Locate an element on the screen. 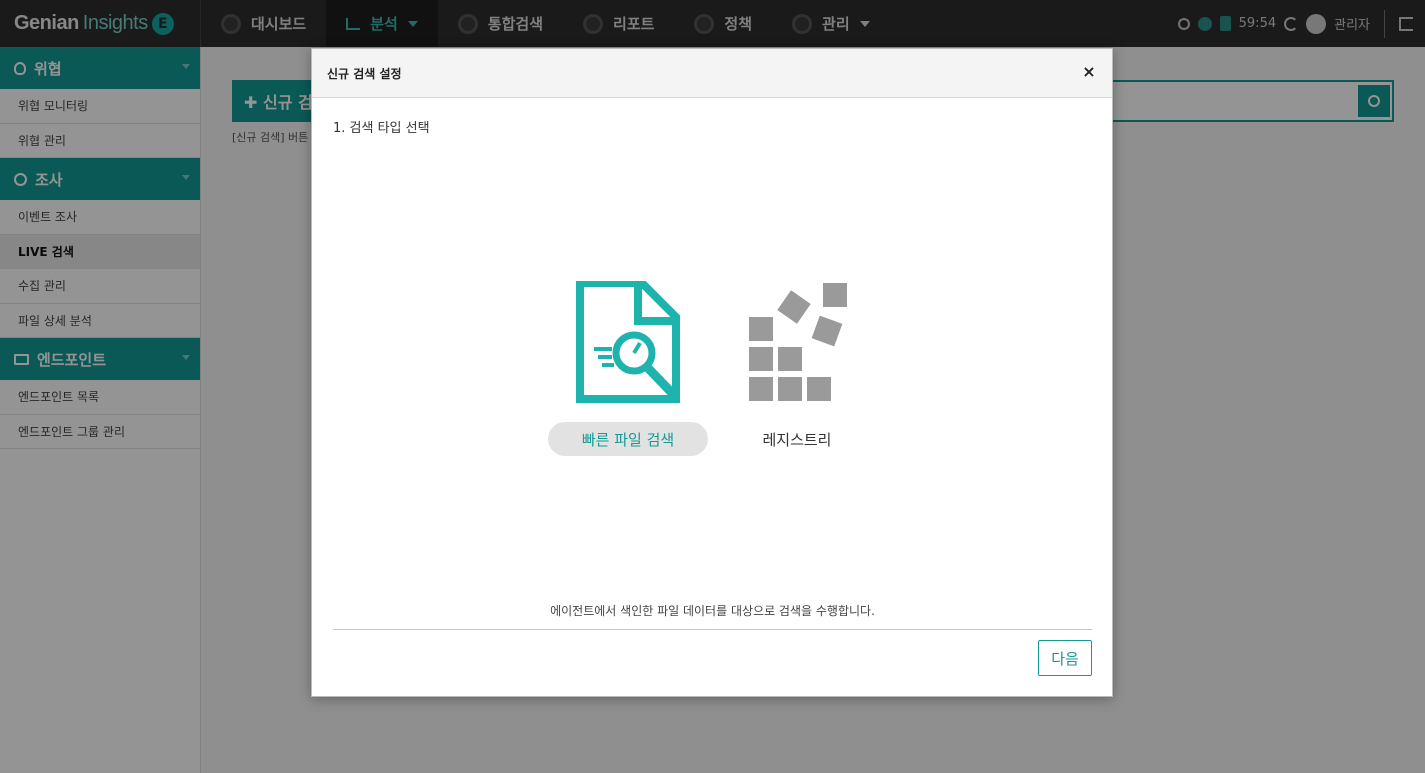 This screenshot has height=773, width=1425. dialog-title: 신규 검색 설정 is located at coordinates (364, 73).